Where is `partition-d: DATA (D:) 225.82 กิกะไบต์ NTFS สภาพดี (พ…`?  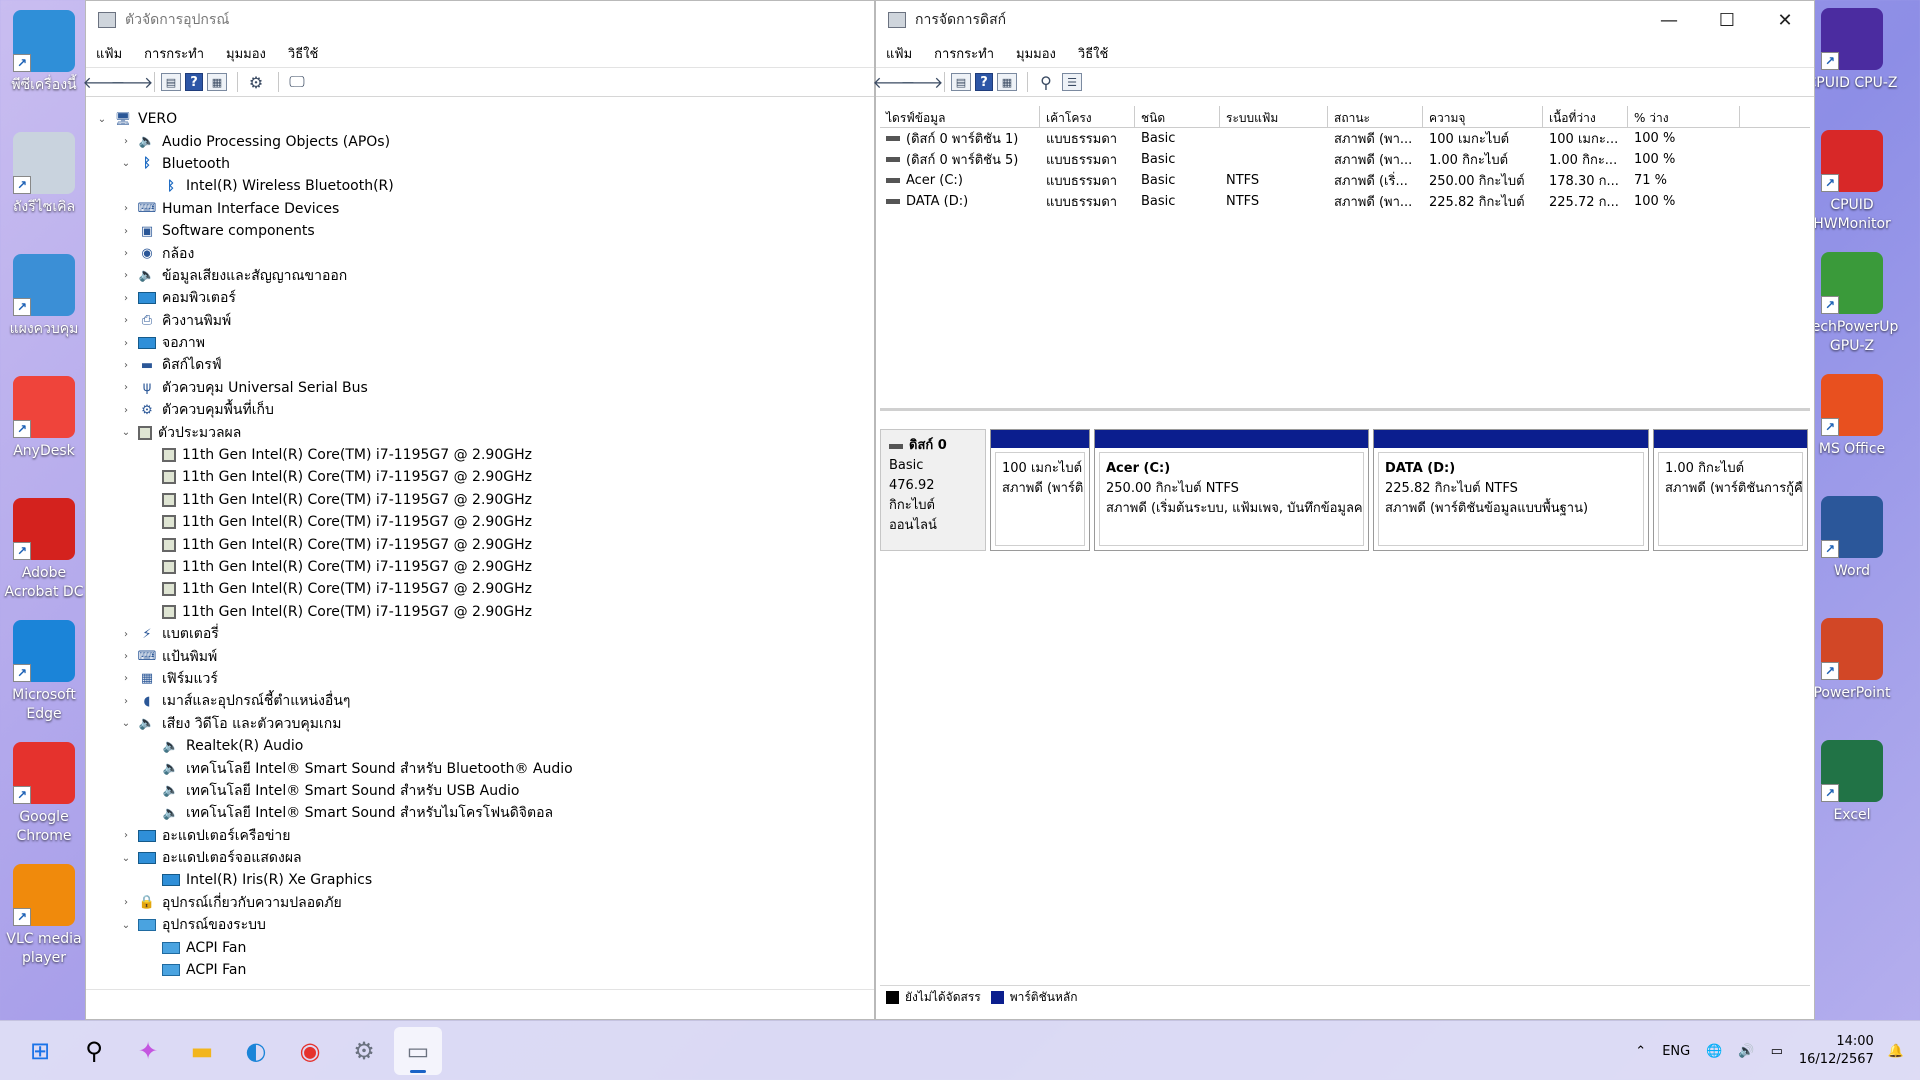 partition-d: DATA (D:) 225.82 กิกะไบต์ NTFS สภาพดี (พ… is located at coordinates (1511, 490).